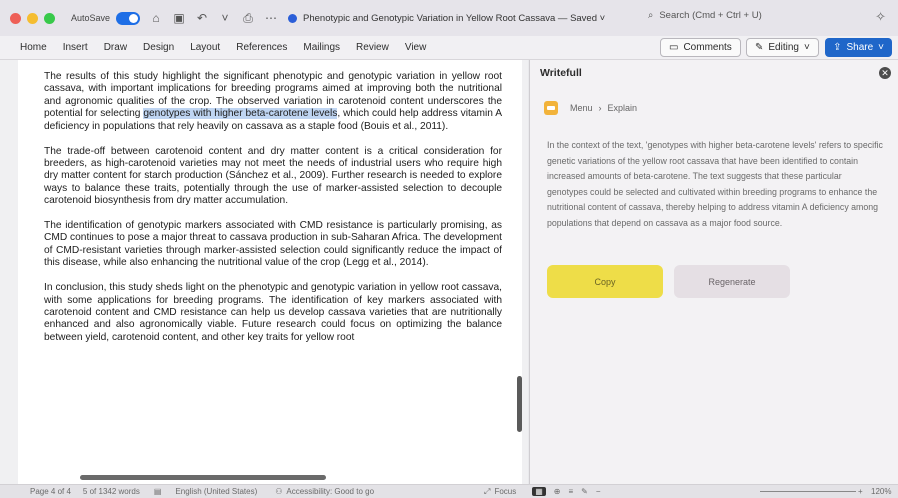  I want to click on search-box: ⌕ Search (Cmd + Ctrl + U), so click(723, 15).